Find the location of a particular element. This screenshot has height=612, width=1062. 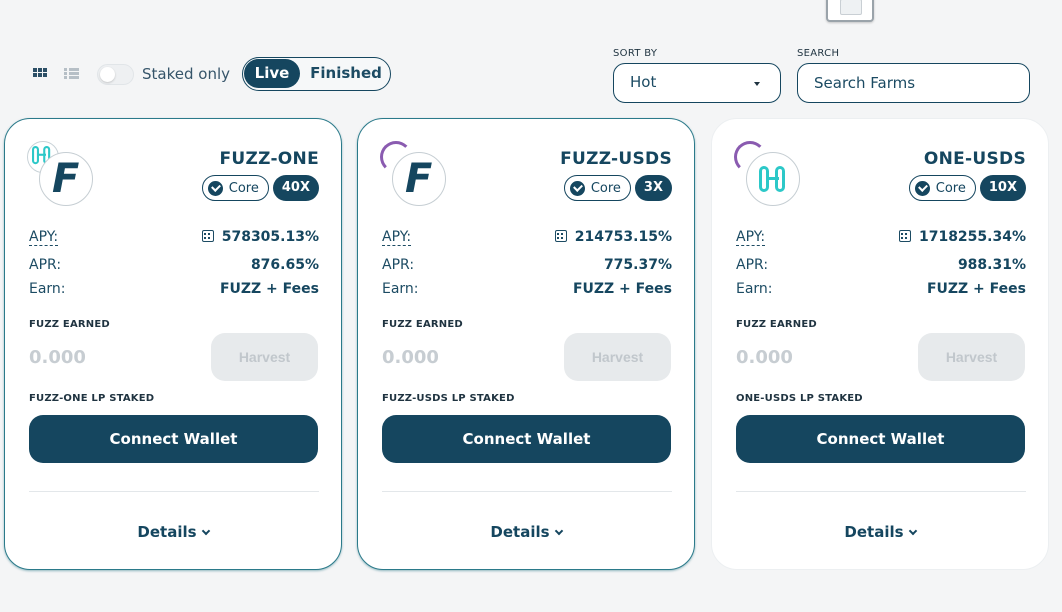

apr-value: 876.65% is located at coordinates (284, 265).